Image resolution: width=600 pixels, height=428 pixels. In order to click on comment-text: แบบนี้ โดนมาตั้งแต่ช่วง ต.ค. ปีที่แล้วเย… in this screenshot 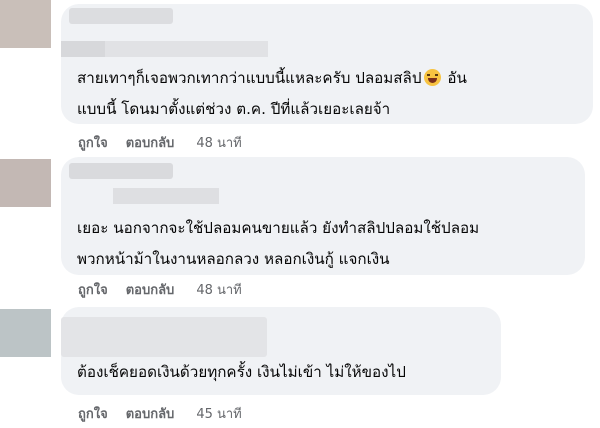, I will do `click(233, 109)`.